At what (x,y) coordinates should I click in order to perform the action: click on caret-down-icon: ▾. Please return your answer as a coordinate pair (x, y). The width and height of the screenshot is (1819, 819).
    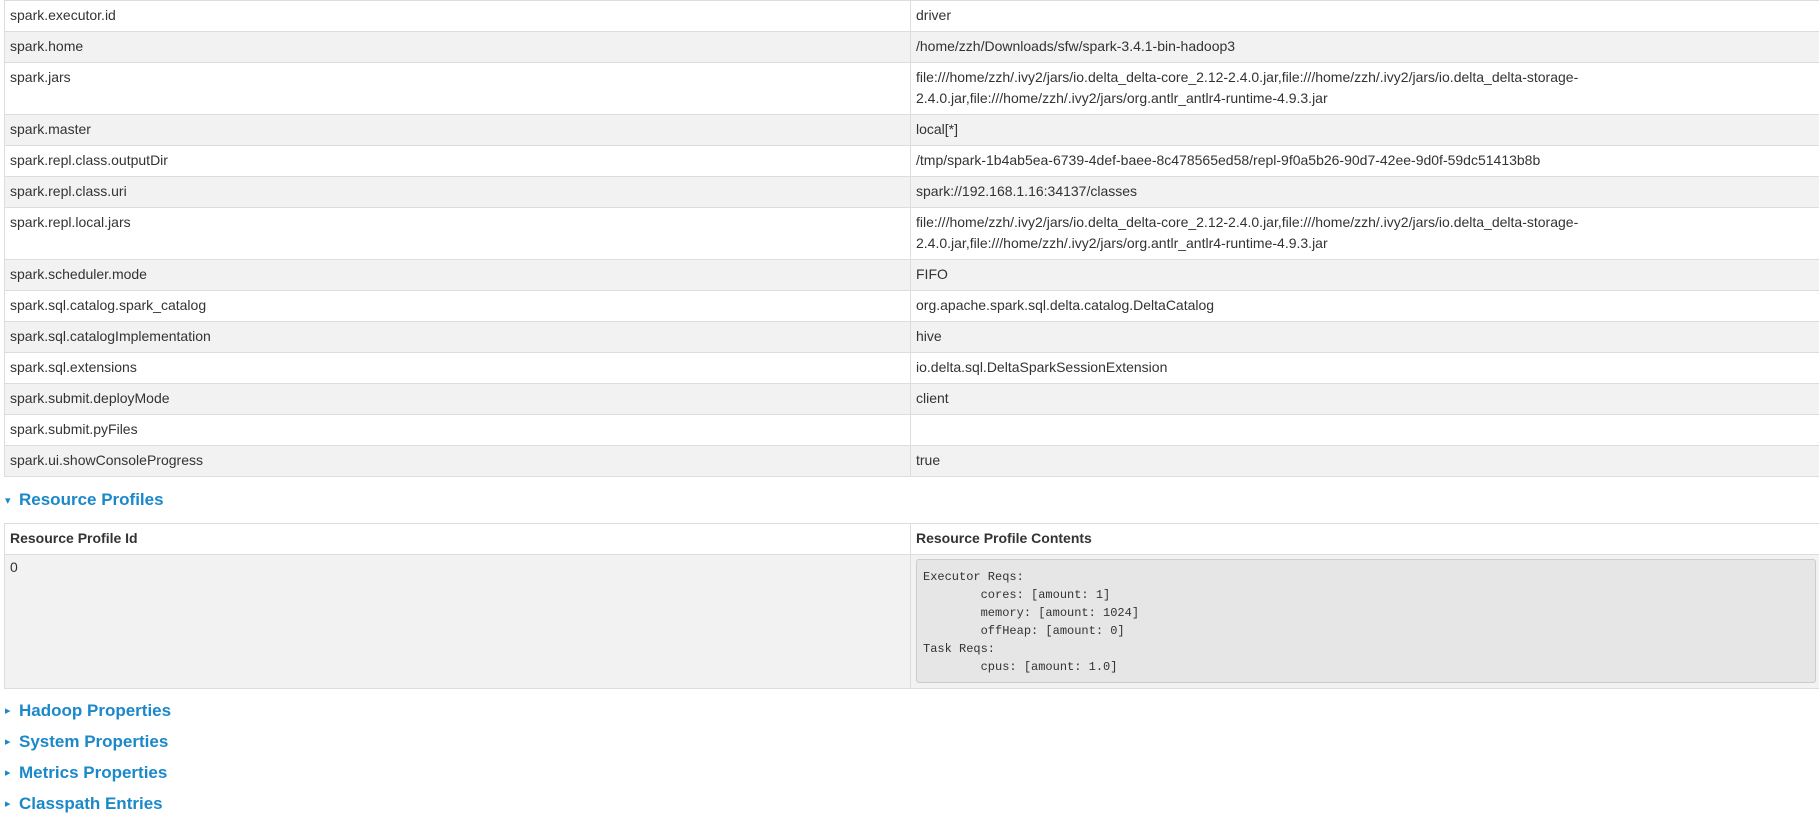
    Looking at the image, I should click on (12, 500).